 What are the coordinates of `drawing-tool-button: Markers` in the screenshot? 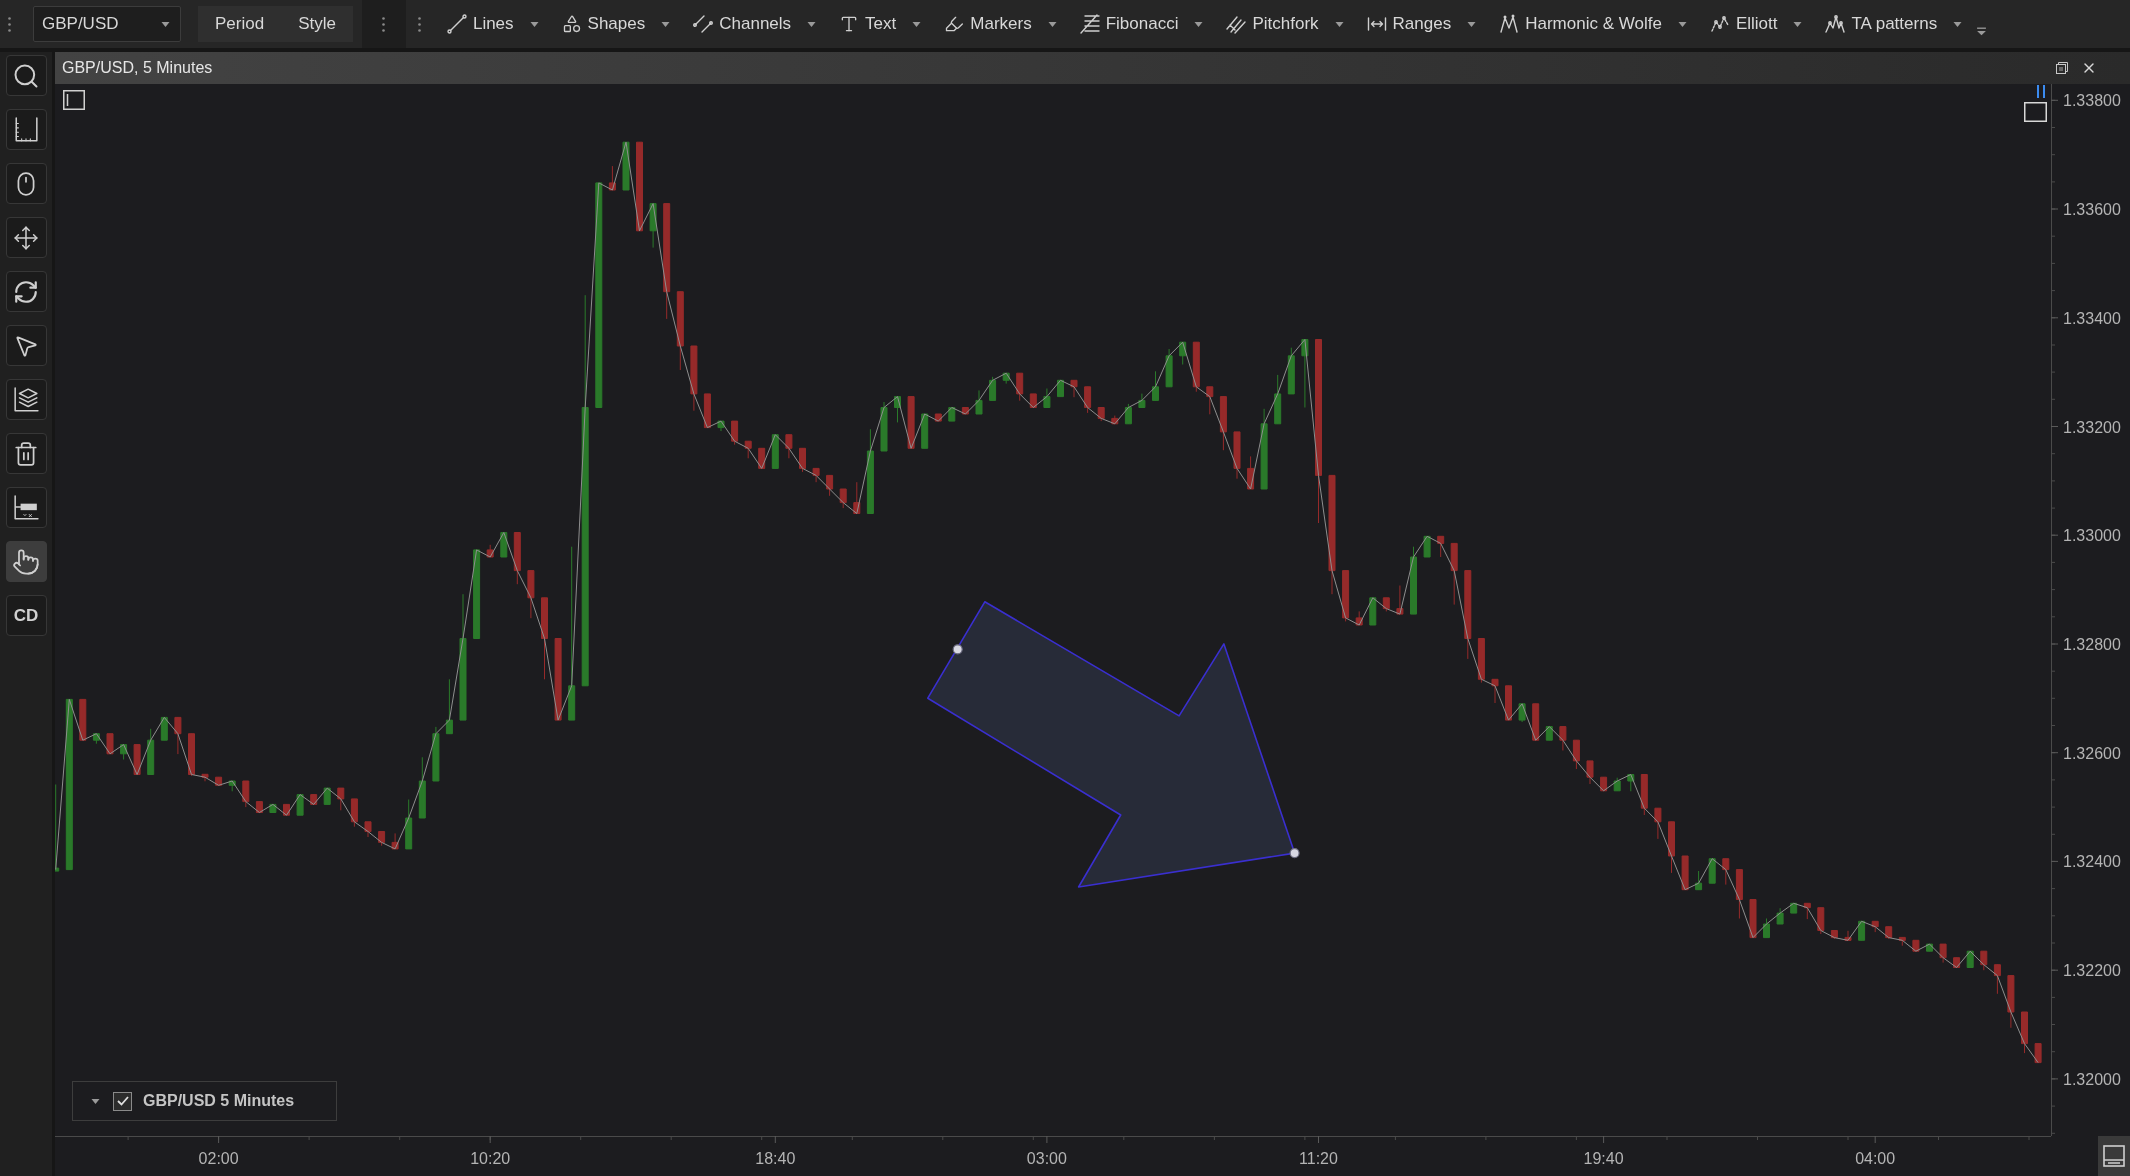 It's located at (1000, 24).